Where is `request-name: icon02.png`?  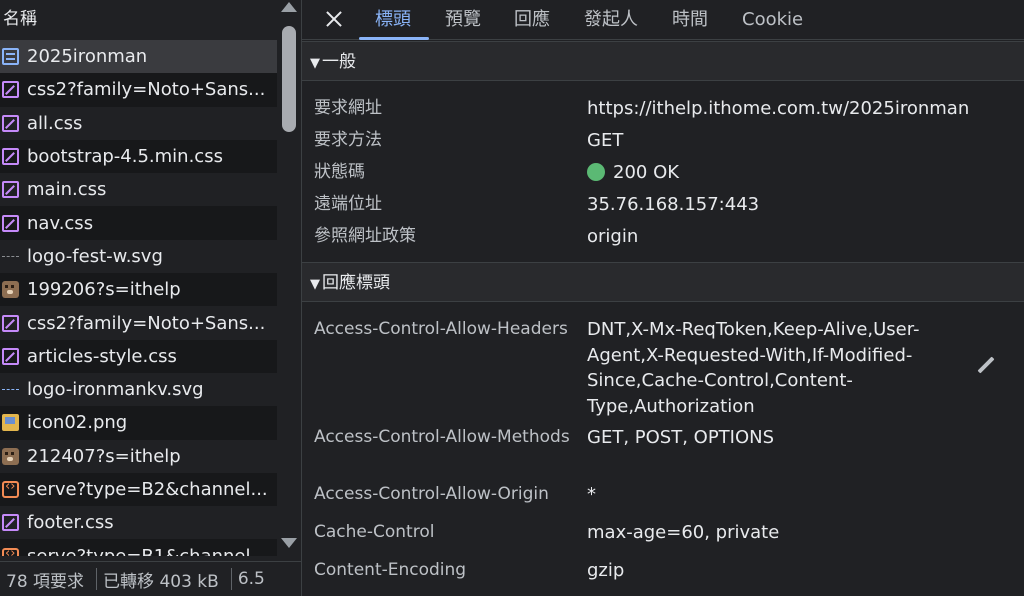
request-name: icon02.png is located at coordinates (77, 423).